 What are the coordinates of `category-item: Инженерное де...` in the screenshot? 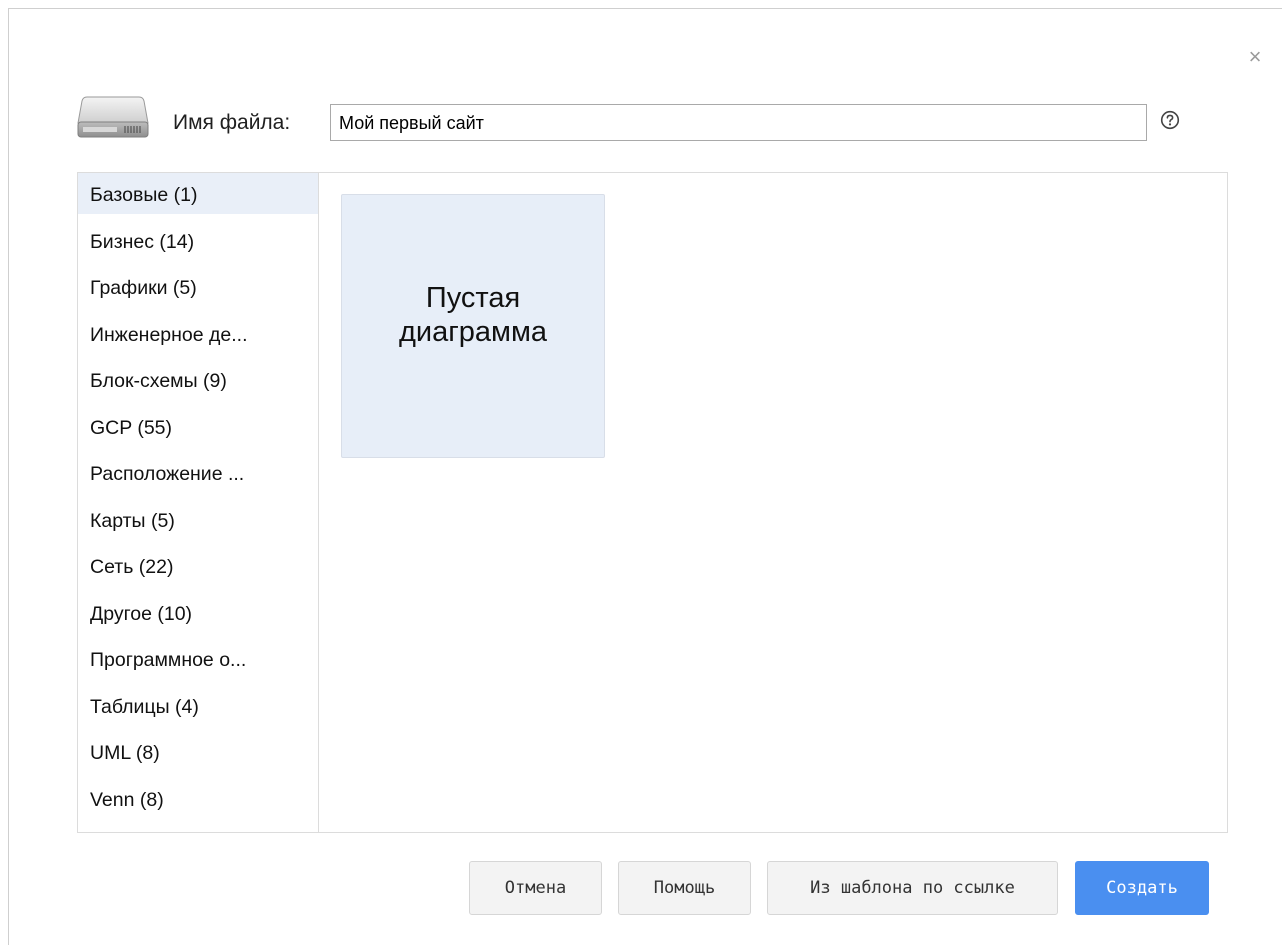 It's located at (198, 330).